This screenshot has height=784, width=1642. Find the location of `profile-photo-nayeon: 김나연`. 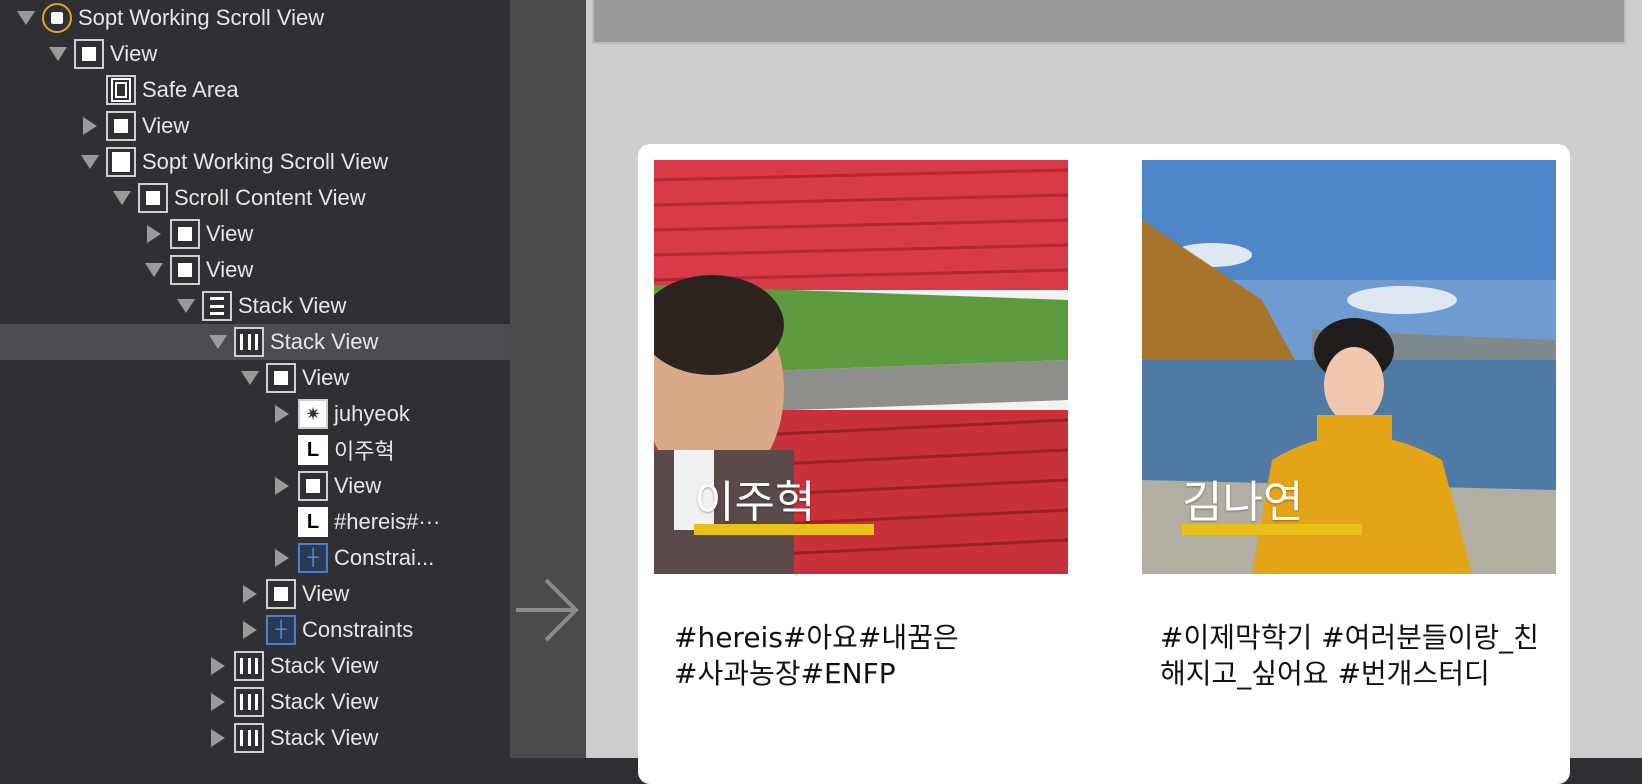

profile-photo-nayeon: 김나연 is located at coordinates (1349, 367).